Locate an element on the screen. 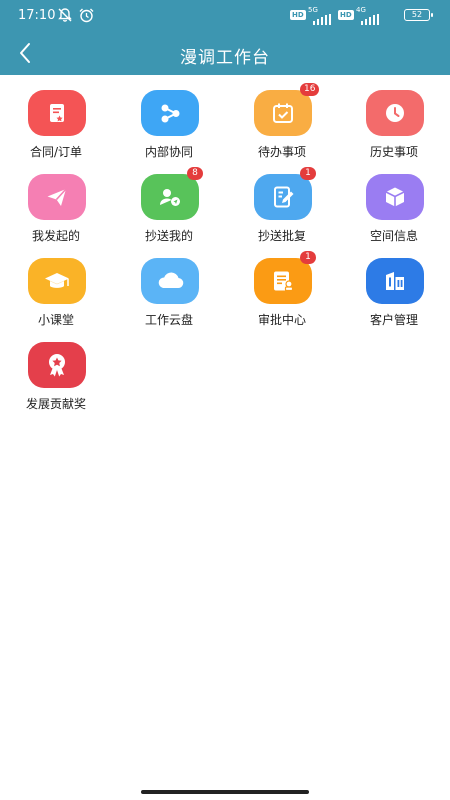  app-label: 抄送我的 is located at coordinates (168, 236).